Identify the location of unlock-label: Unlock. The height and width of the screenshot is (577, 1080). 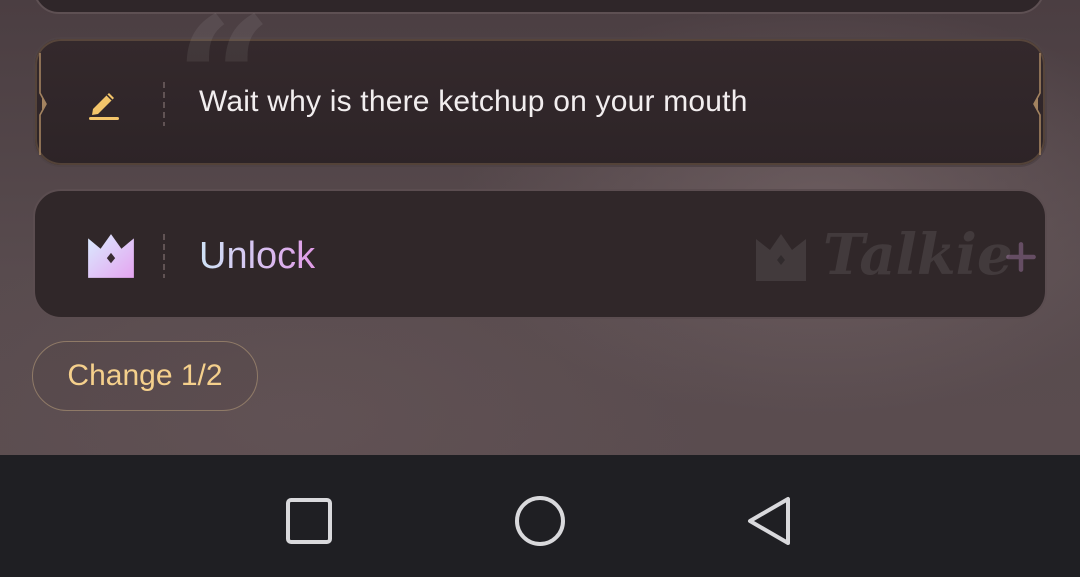
(257, 256).